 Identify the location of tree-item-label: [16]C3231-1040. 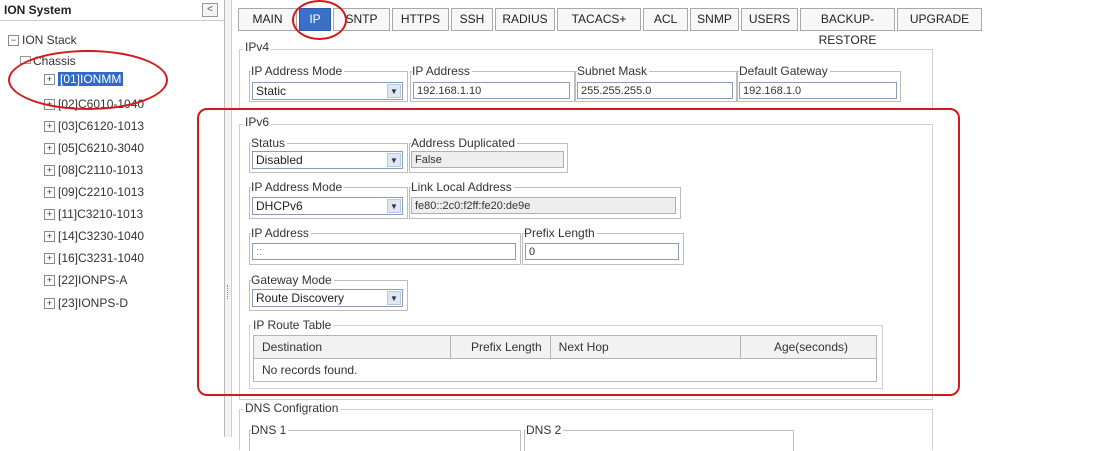
(101, 258).